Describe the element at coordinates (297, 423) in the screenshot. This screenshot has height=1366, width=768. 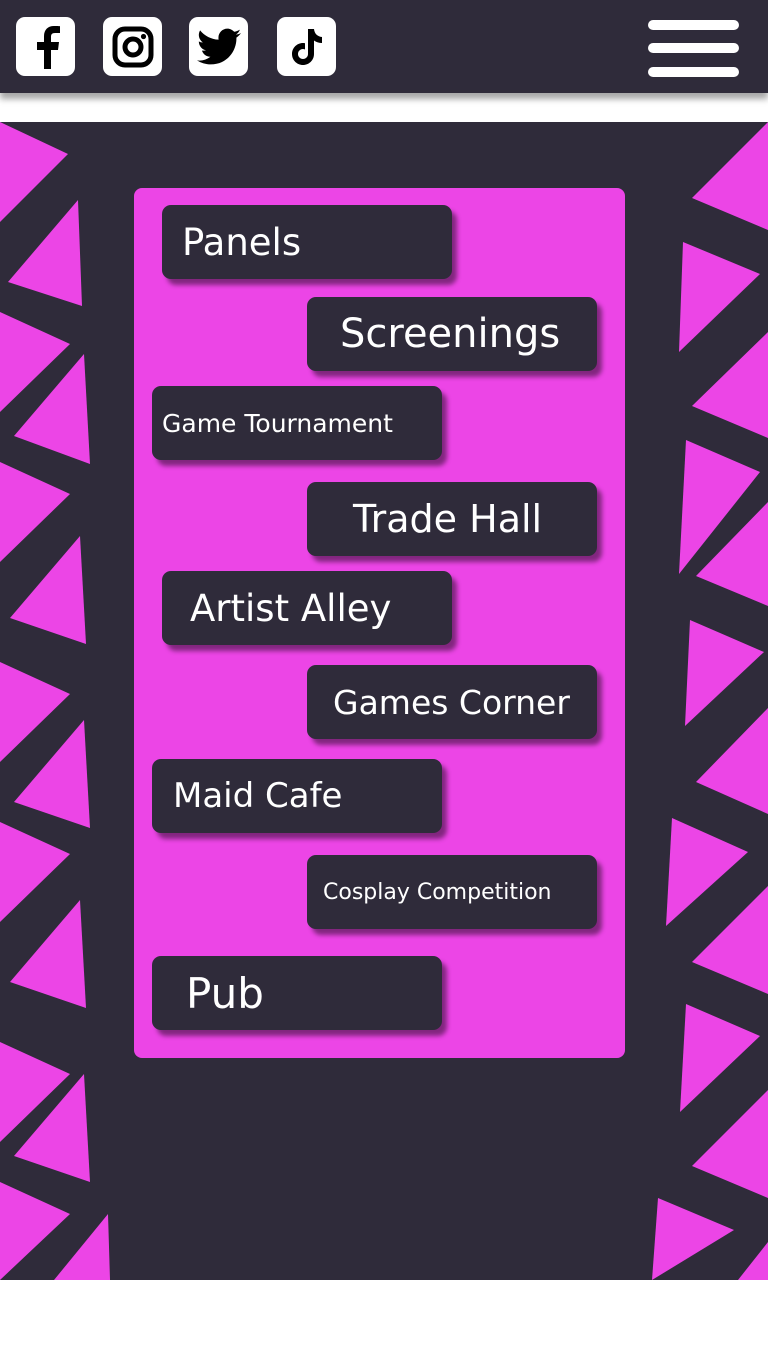
I see `nav-button-game-tournament: Game Tournament` at that location.